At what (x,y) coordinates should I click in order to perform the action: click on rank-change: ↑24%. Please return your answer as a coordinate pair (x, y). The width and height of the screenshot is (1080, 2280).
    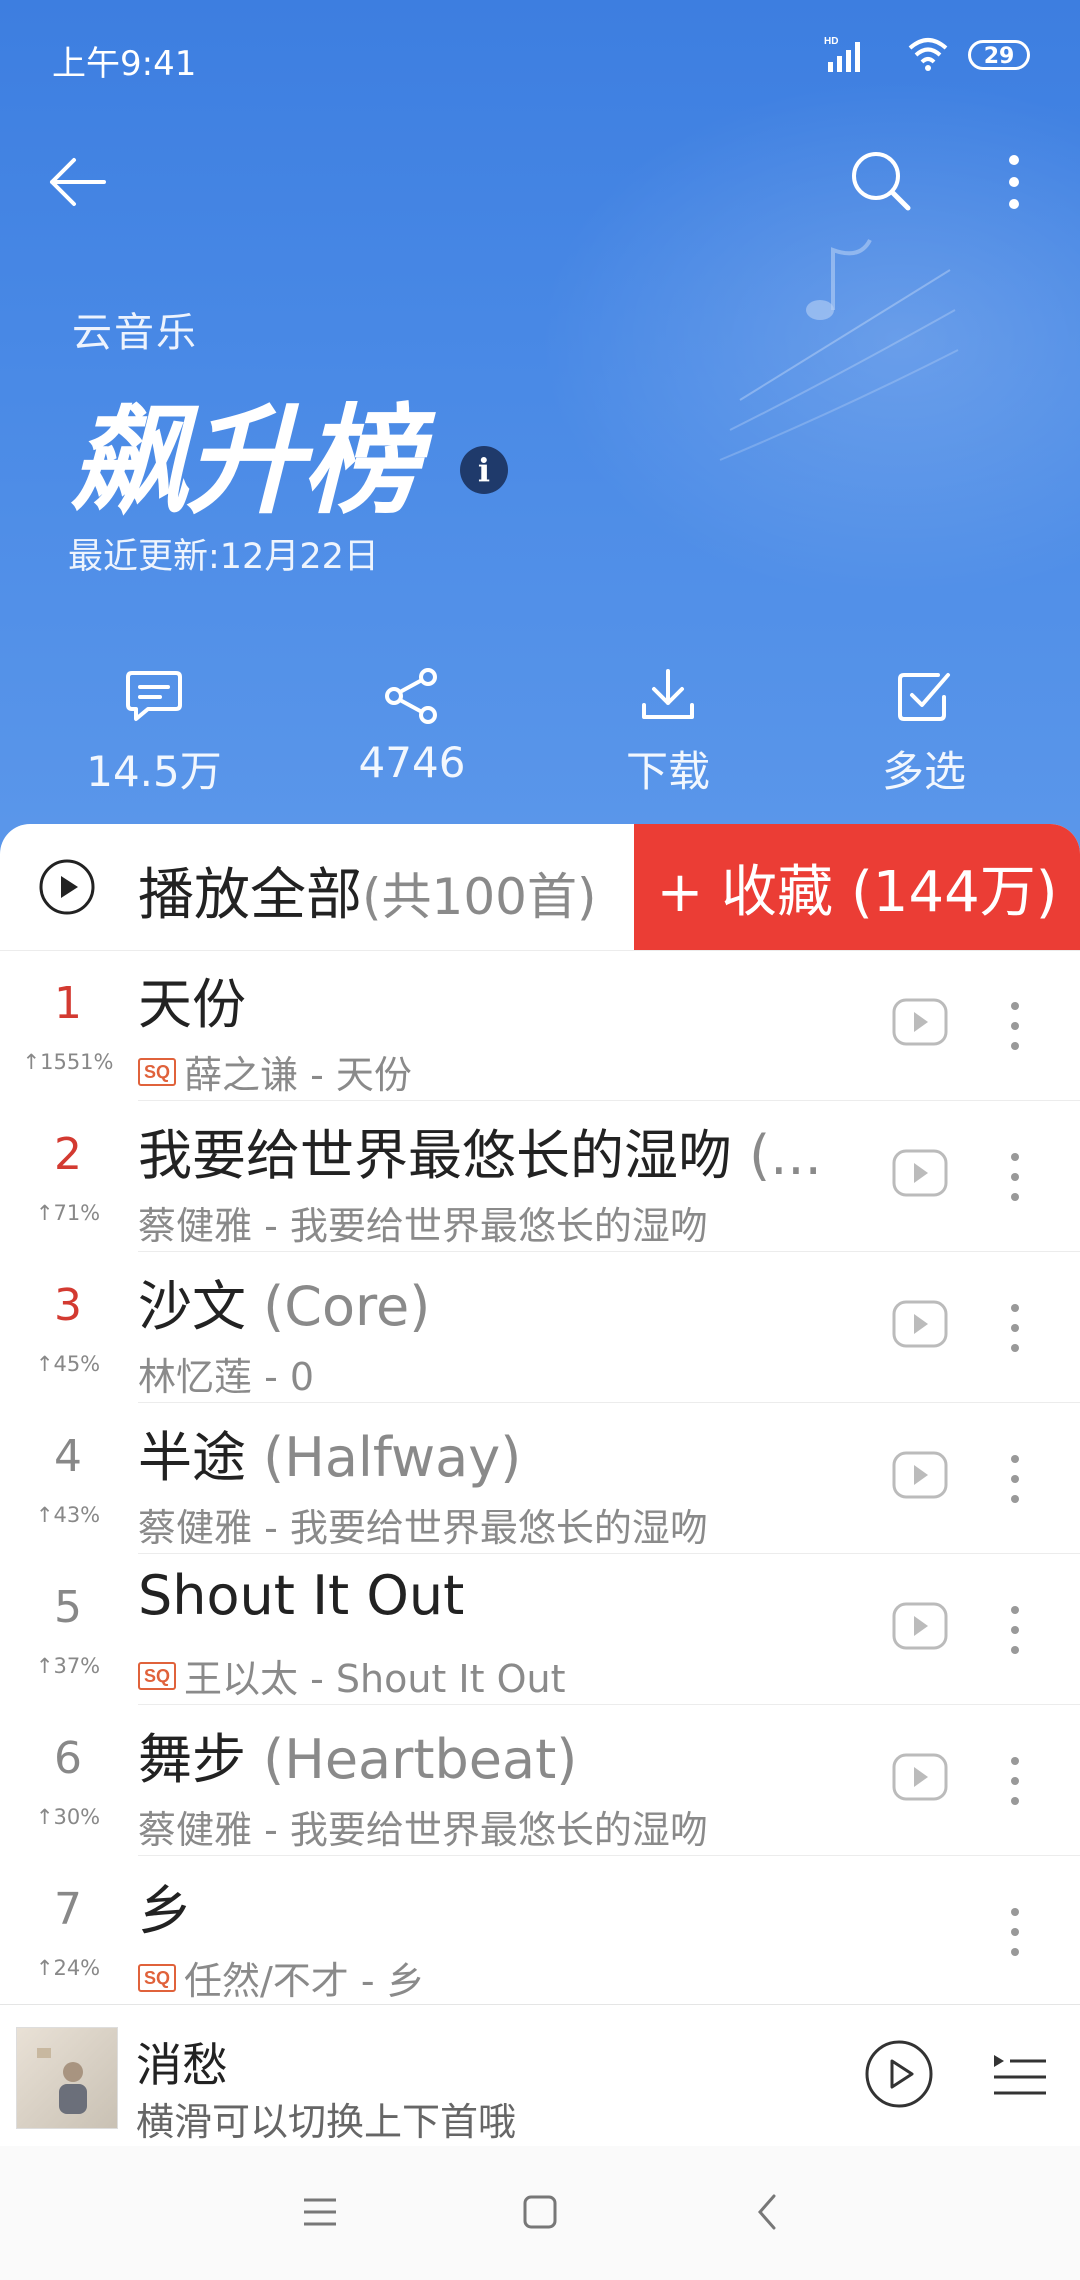
    Looking at the image, I should click on (68, 1968).